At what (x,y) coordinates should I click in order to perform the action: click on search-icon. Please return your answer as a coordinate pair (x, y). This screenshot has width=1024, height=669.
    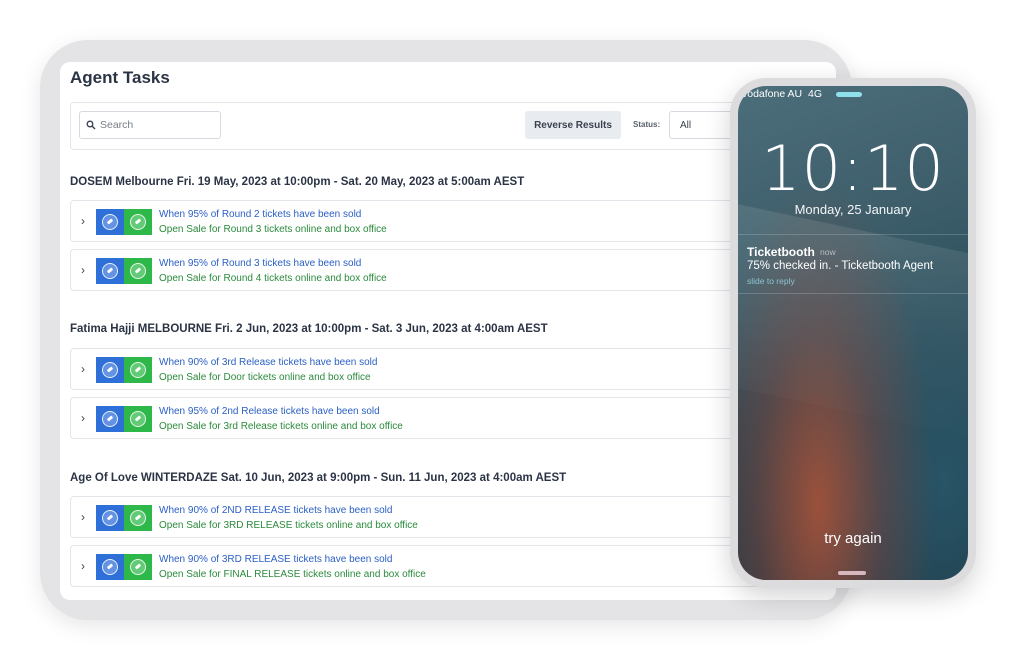
    Looking at the image, I should click on (91, 125).